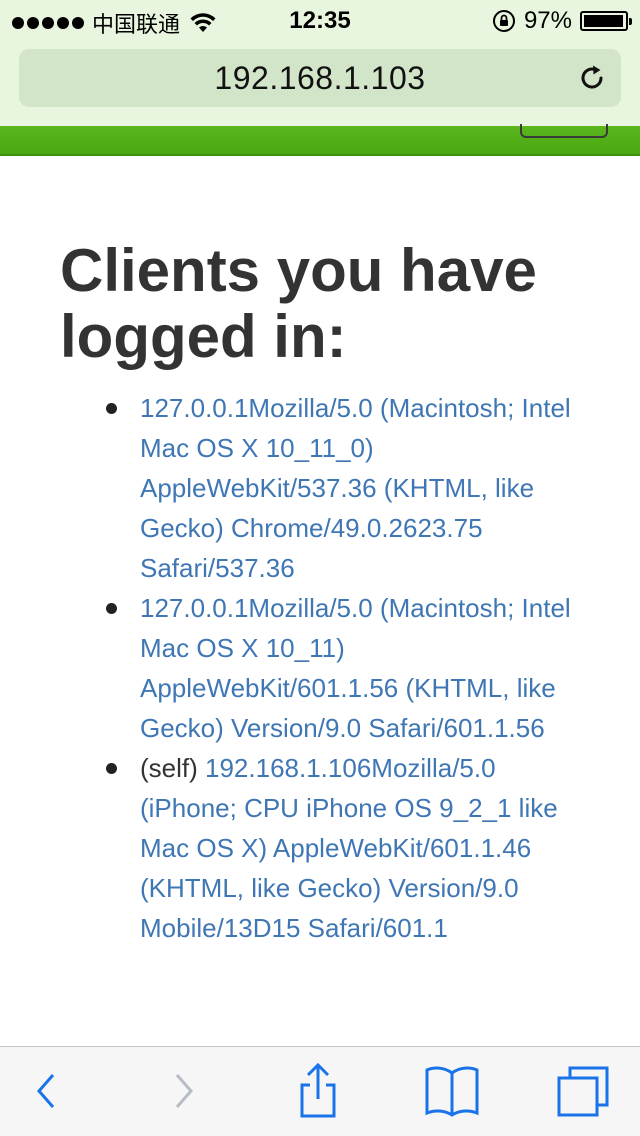 Image resolution: width=640 pixels, height=1136 pixels. I want to click on forward-button, so click(184, 1091).